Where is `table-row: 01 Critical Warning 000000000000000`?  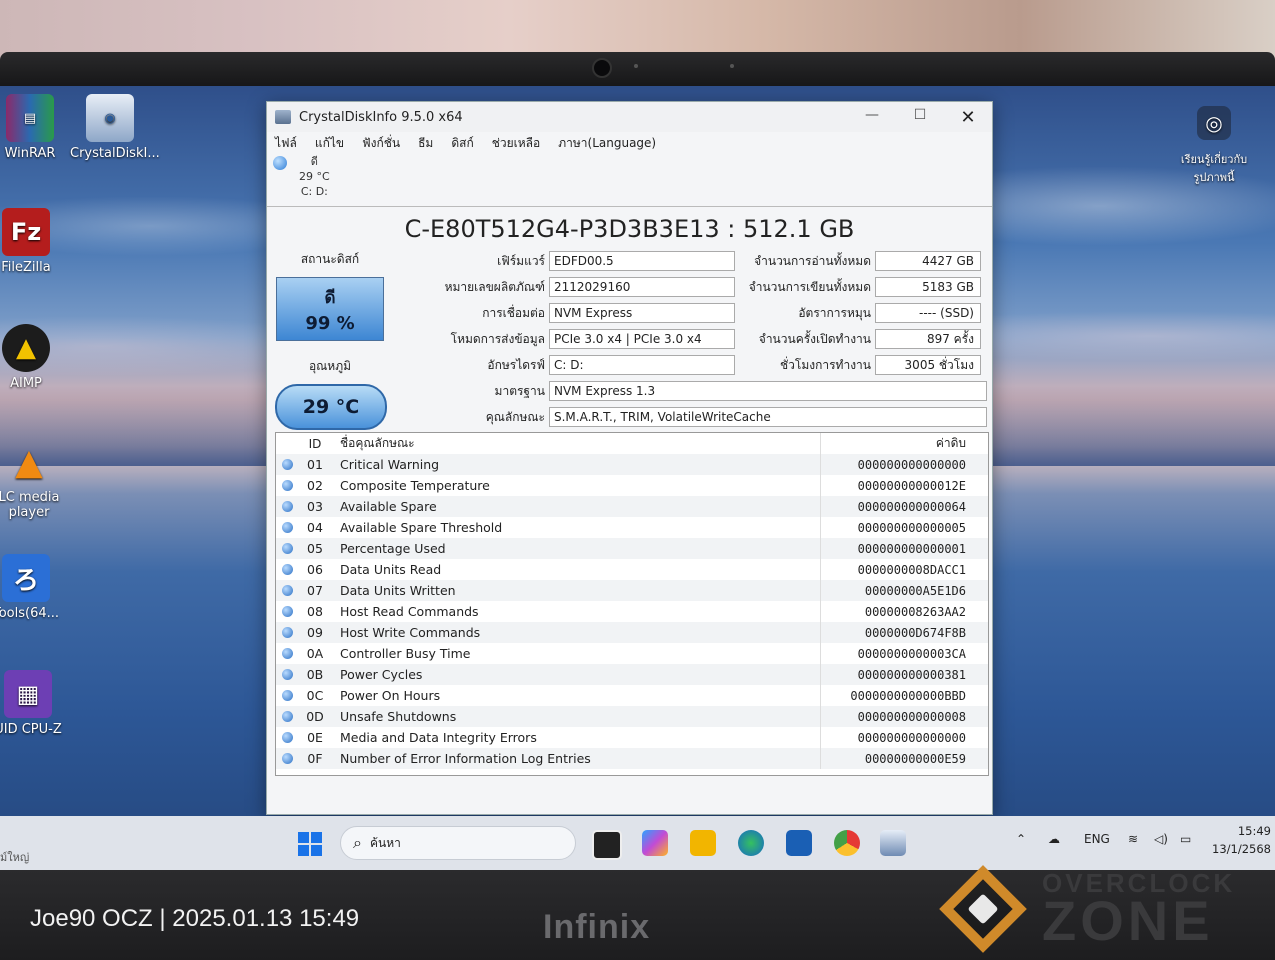 table-row: 01 Critical Warning 000000000000000 is located at coordinates (632, 464).